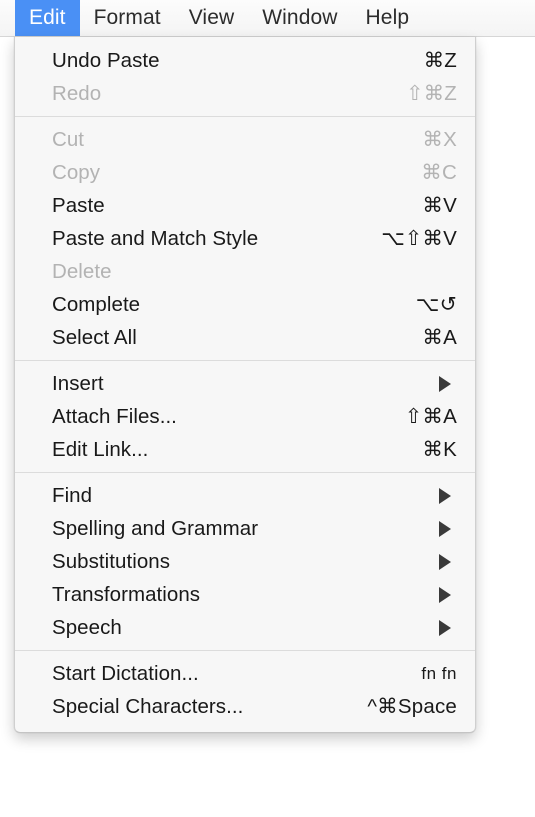  What do you see at coordinates (94, 337) in the screenshot?
I see `menu-item-label: Select All` at bounding box center [94, 337].